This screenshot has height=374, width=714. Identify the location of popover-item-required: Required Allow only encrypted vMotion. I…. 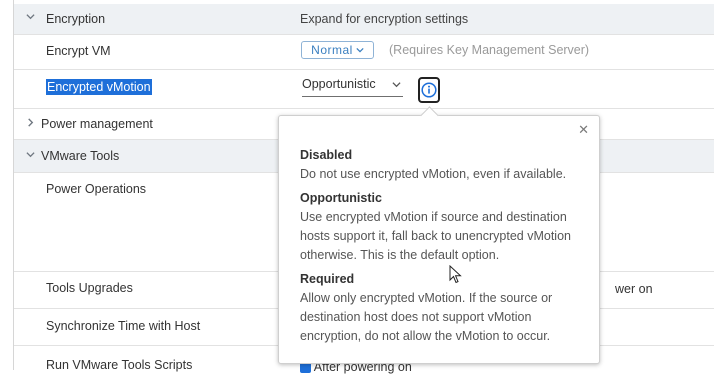
(445, 308).